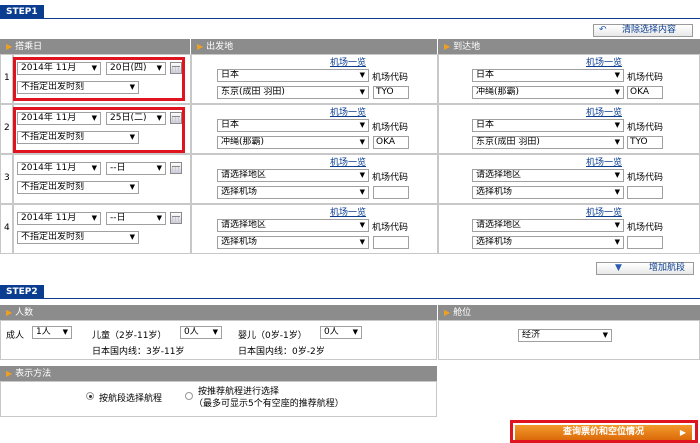  What do you see at coordinates (341, 332) in the screenshot?
I see `infant-select: 0人 ▼` at bounding box center [341, 332].